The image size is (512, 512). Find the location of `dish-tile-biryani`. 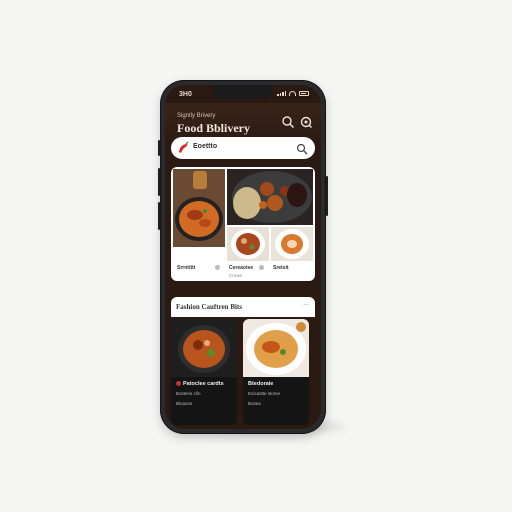

dish-tile-biryani is located at coordinates (199, 208).